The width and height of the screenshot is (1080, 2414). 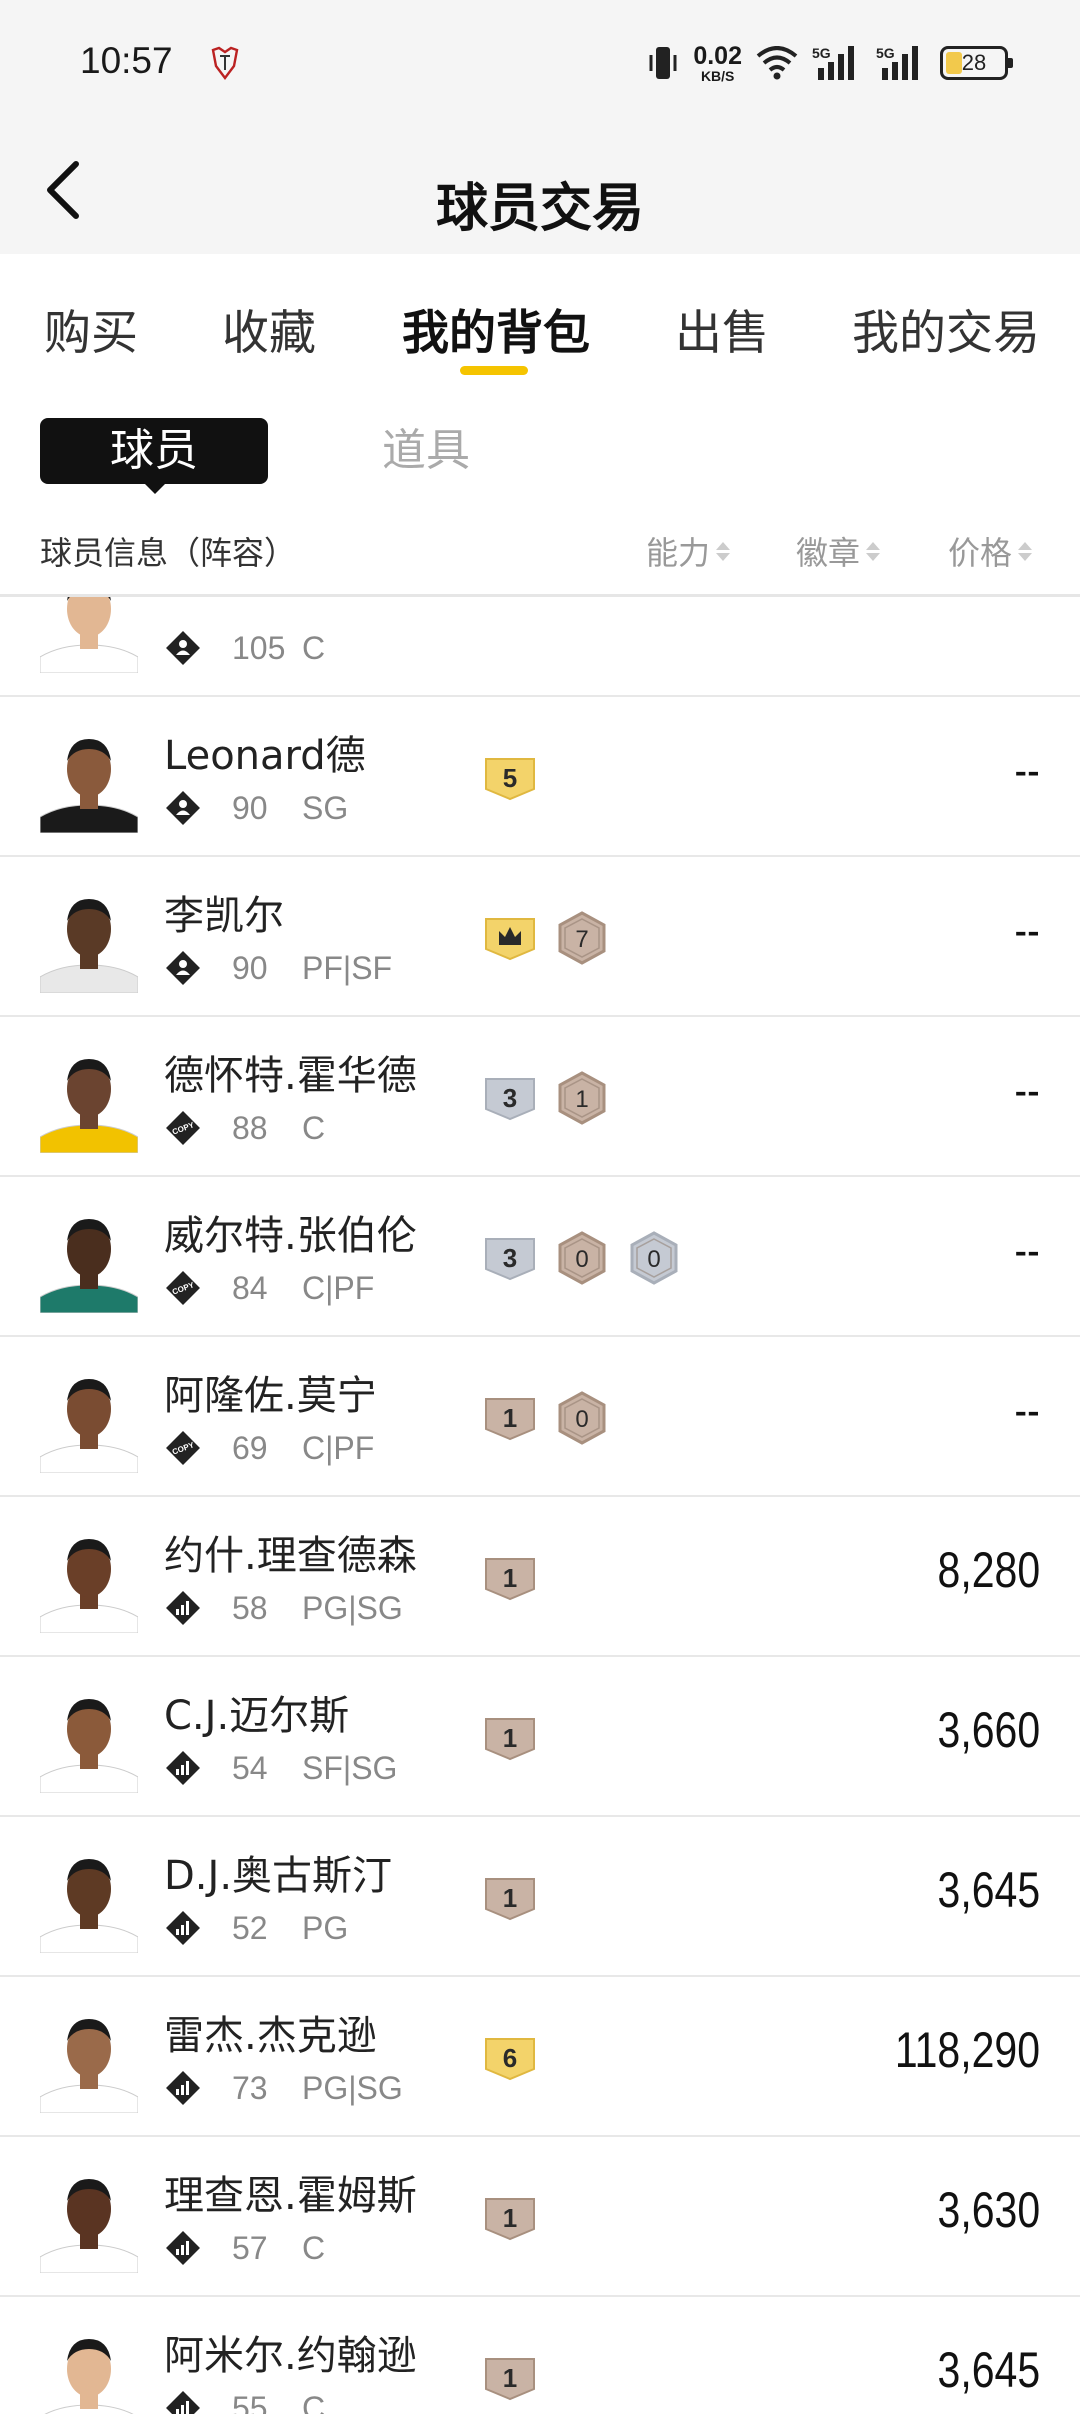 What do you see at coordinates (540, 777) in the screenshot?
I see `player-row: Leonard德 90 SG 5 --` at bounding box center [540, 777].